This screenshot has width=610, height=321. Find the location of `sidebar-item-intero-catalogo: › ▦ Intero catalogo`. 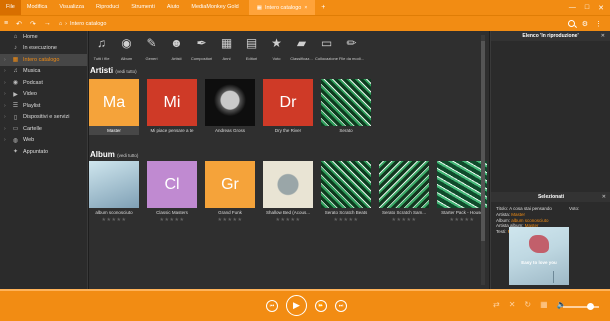

sidebar-item-intero-catalogo: › ▦ Intero catalogo is located at coordinates (43, 60).